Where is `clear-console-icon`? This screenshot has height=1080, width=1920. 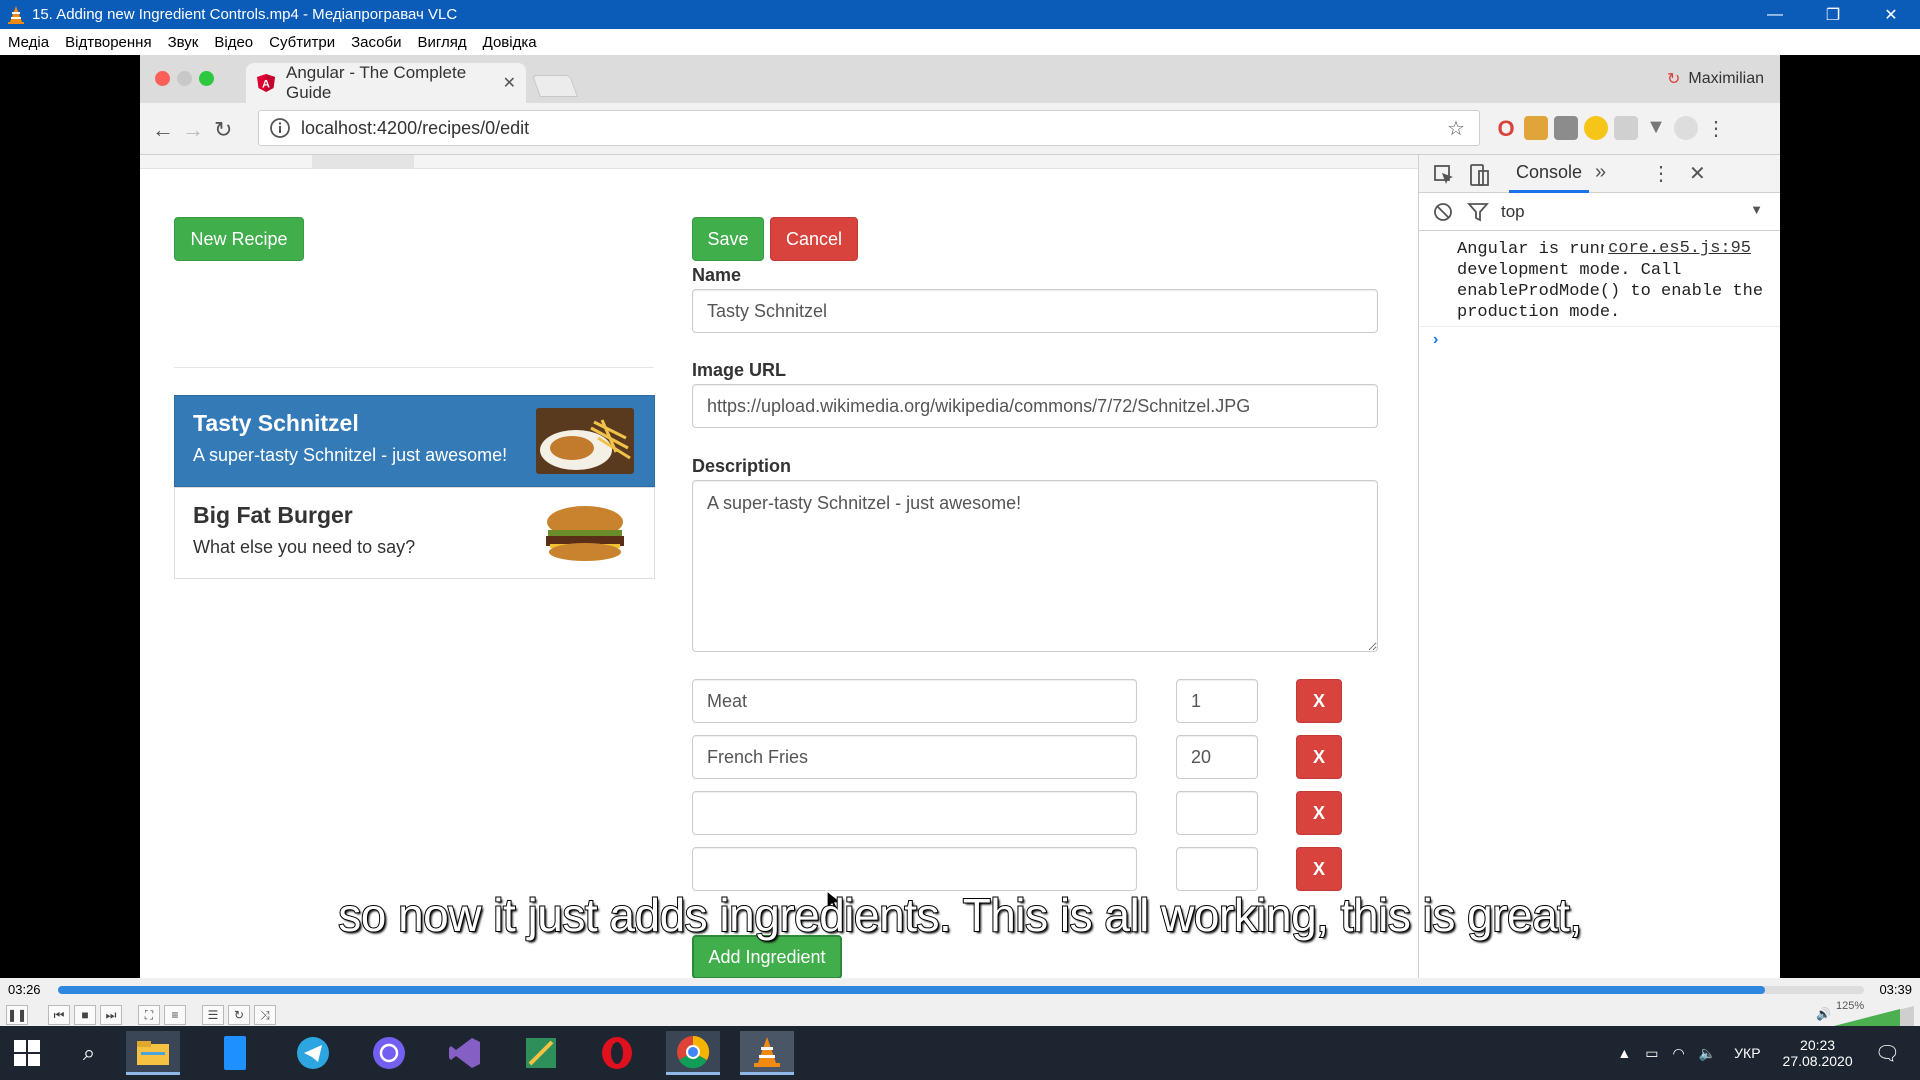
clear-console-icon is located at coordinates (1443, 212).